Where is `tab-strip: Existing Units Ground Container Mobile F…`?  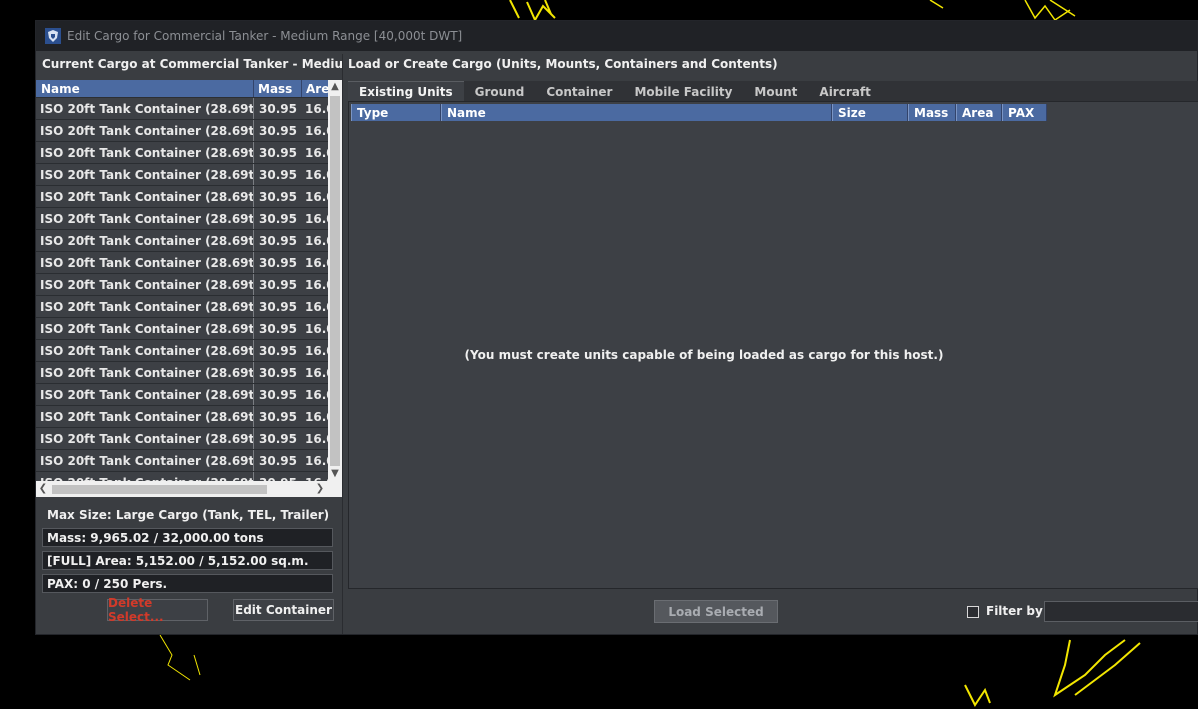 tab-strip: Existing Units Ground Container Mobile F… is located at coordinates (773, 91).